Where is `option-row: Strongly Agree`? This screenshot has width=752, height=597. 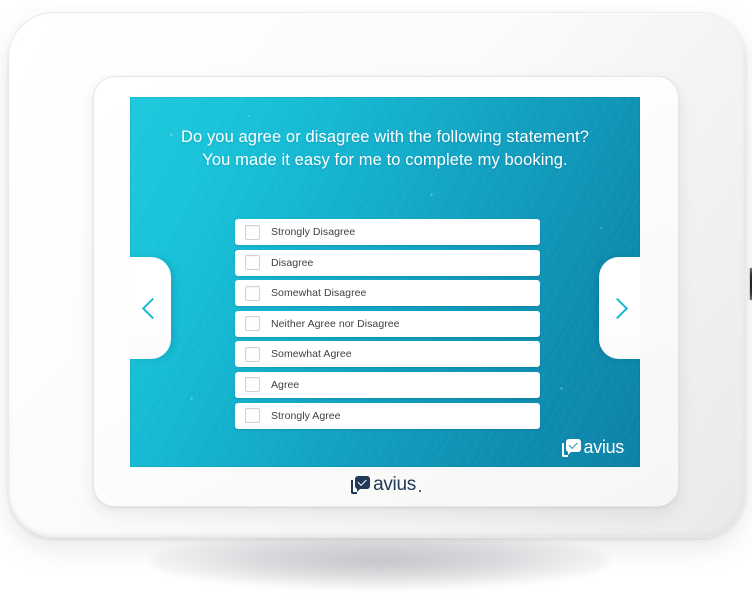 option-row: Strongly Agree is located at coordinates (387, 415).